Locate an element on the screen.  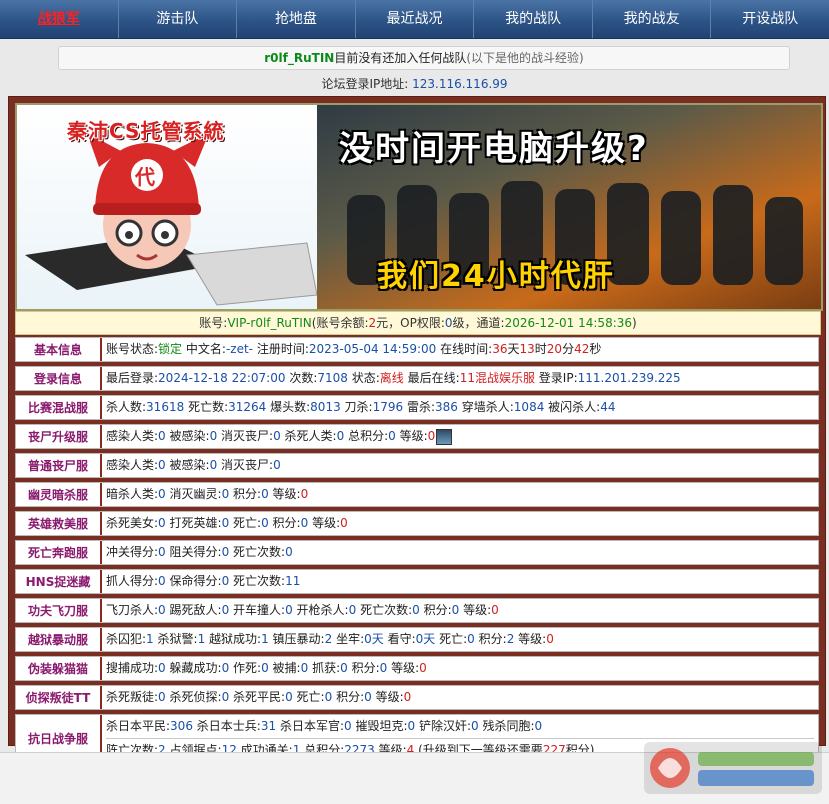
nav-item-recent-battles: 最近战况 is located at coordinates (415, 19).